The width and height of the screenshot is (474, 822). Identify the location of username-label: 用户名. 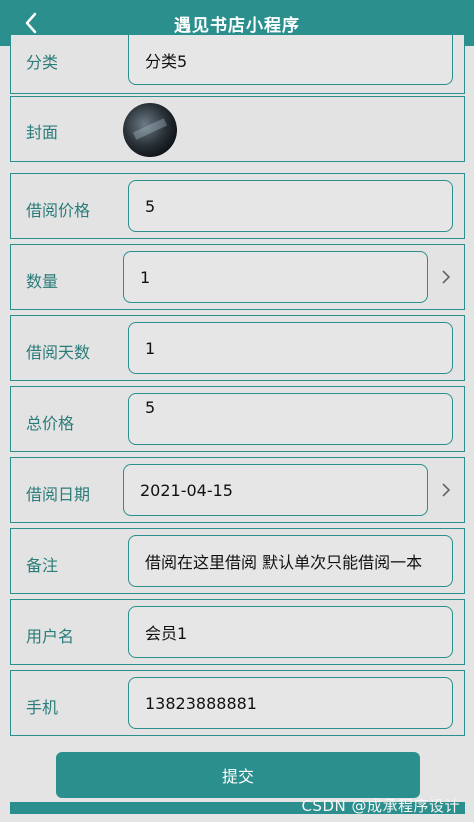
(50, 636).